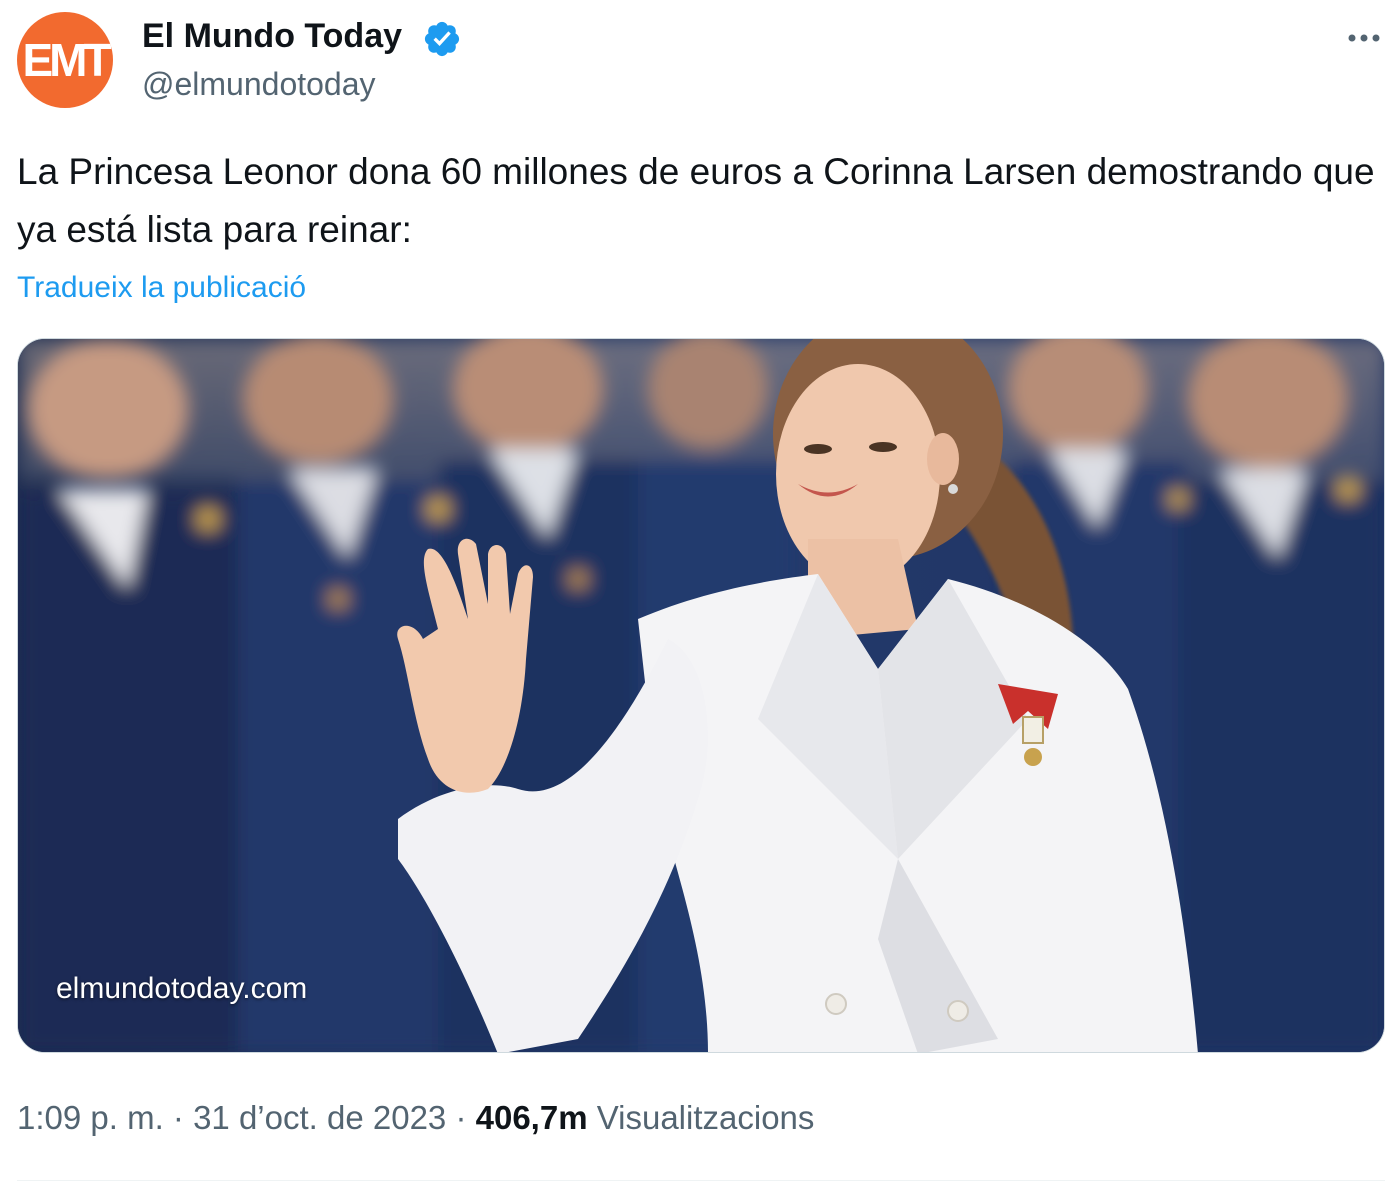 This screenshot has width=1400, height=1198. Describe the element at coordinates (705, 1117) in the screenshot. I see `views-label: Visualitzacions` at that location.